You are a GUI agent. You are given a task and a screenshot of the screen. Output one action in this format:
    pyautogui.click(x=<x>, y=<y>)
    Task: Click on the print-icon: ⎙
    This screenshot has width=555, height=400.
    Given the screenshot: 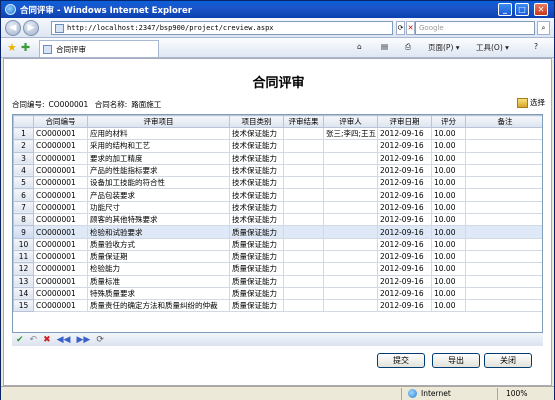 What is the action you would take?
    pyautogui.click(x=408, y=47)
    